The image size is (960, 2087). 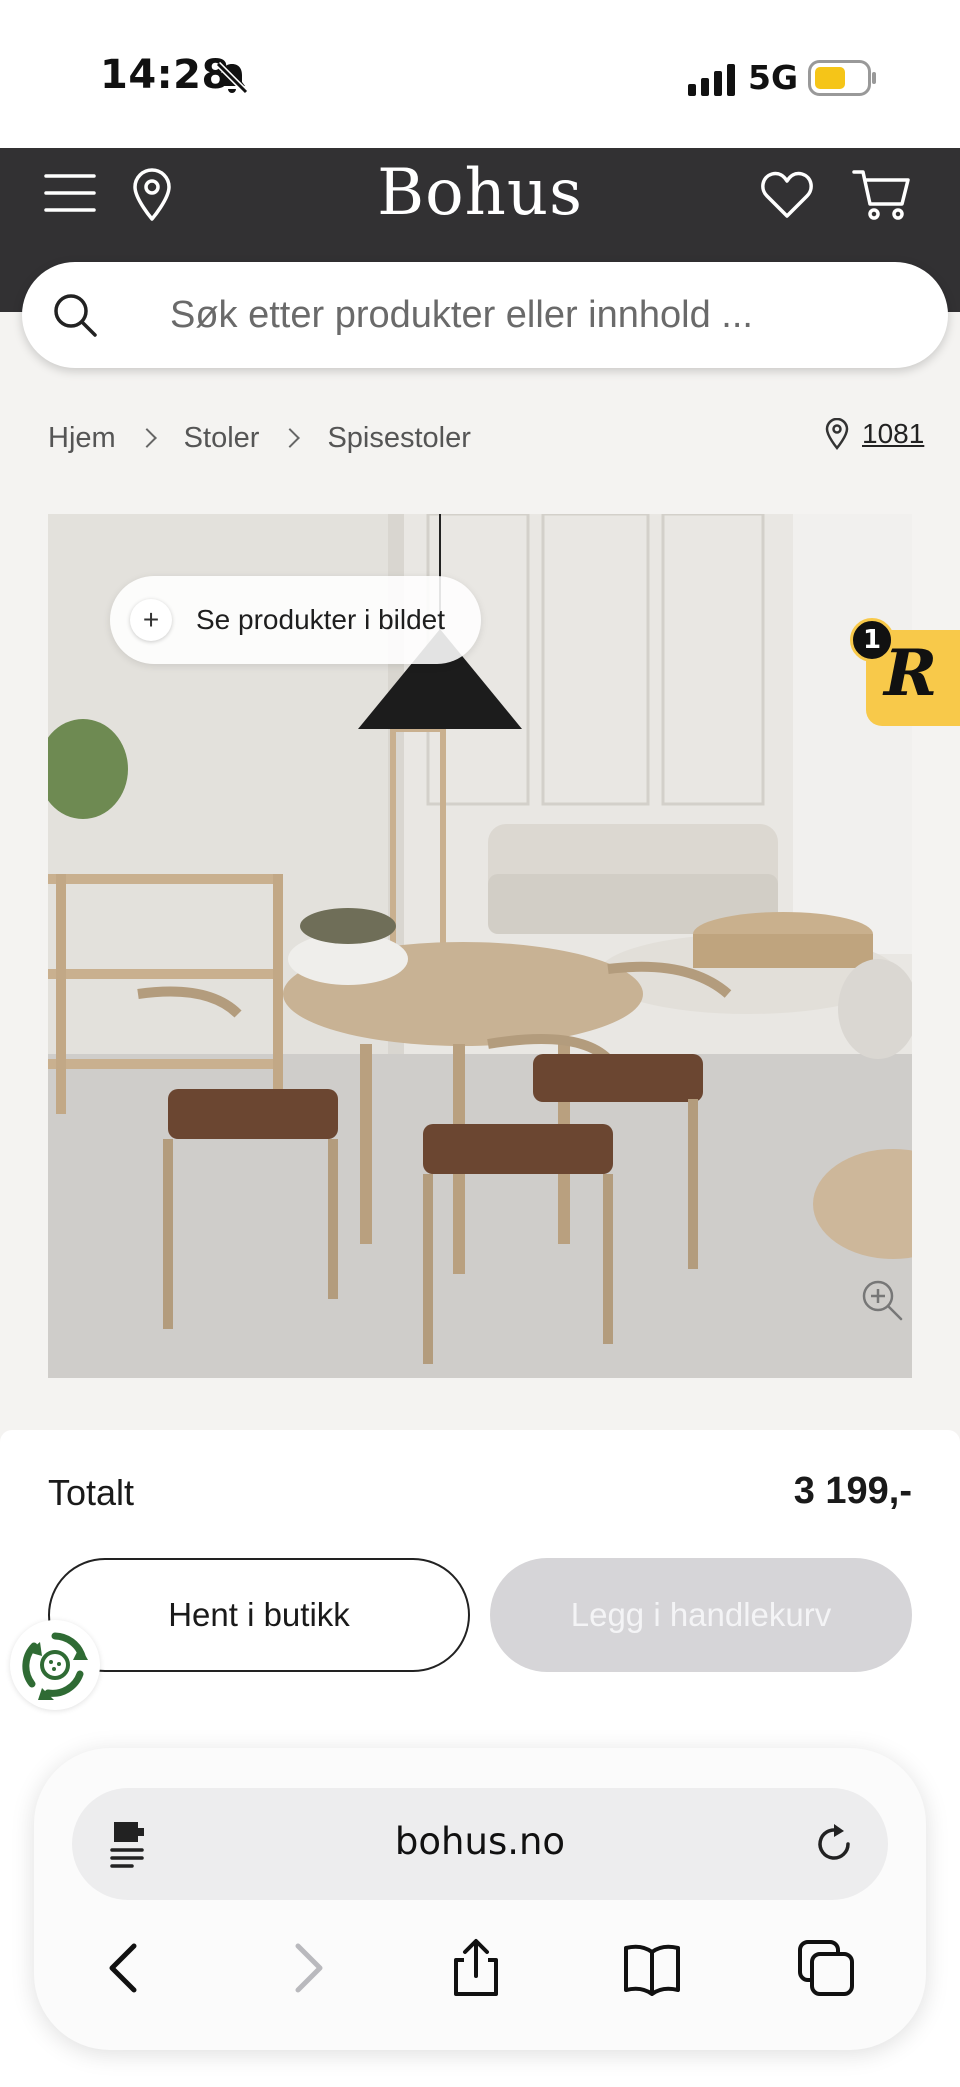 I want to click on recycle-badge, so click(x=55, y=1665).